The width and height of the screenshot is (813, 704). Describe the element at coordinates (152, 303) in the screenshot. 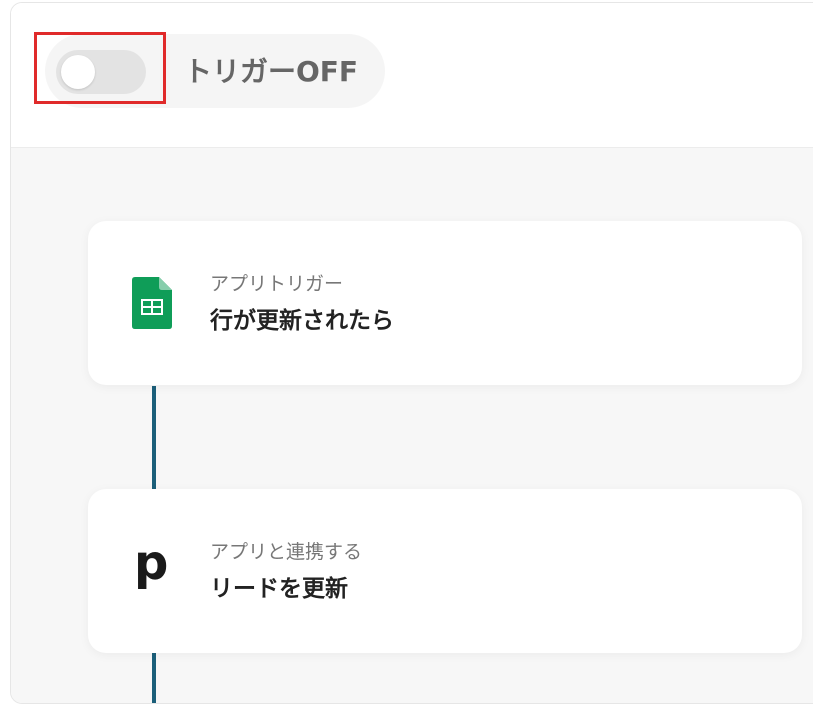

I see `google-sheets-icon` at that location.